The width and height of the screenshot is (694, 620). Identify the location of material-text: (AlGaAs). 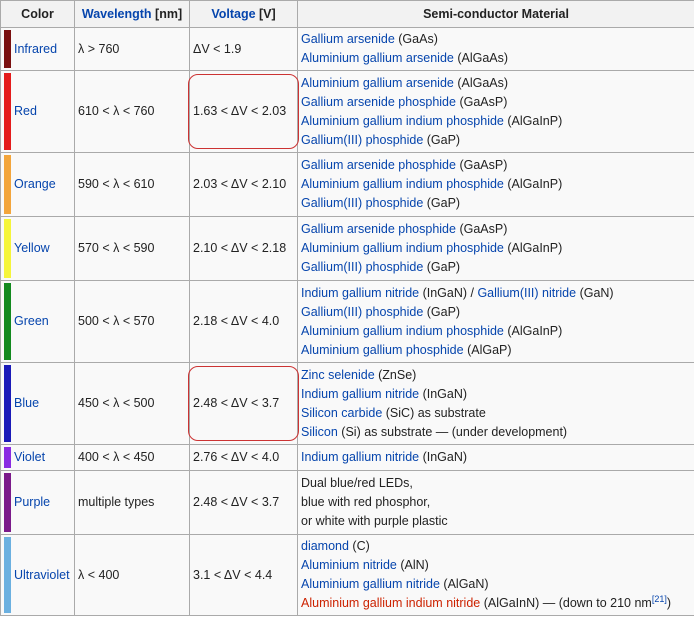
(481, 82).